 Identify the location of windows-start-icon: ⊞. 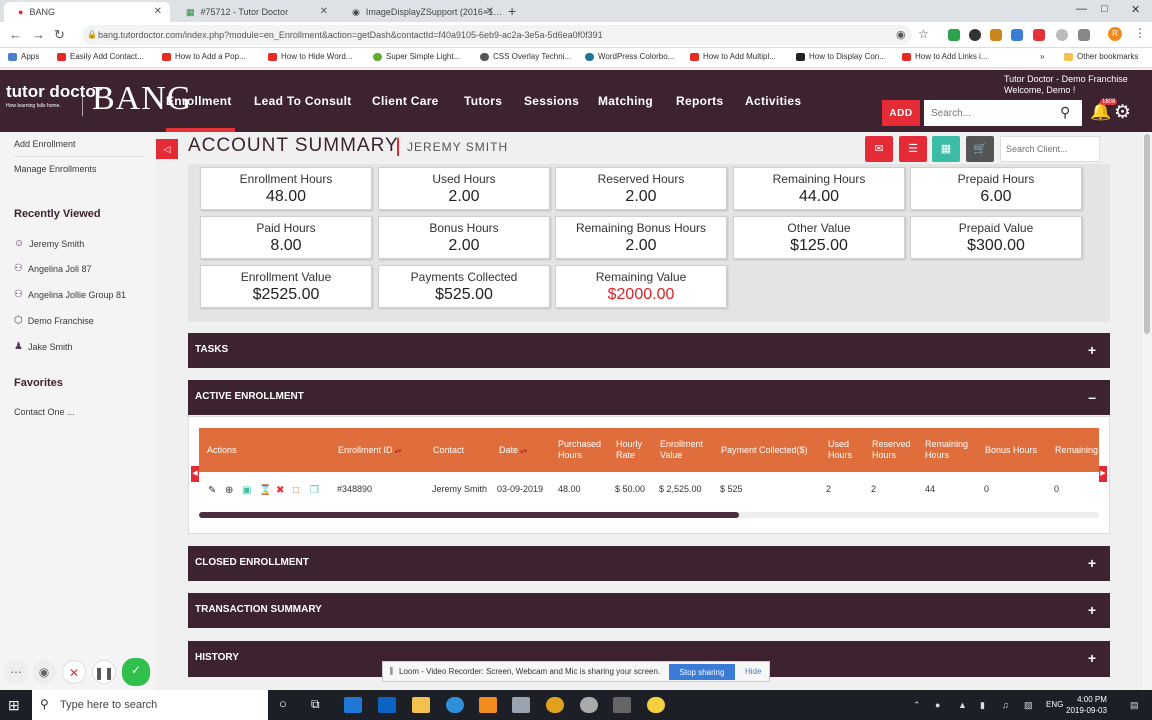
(14, 705).